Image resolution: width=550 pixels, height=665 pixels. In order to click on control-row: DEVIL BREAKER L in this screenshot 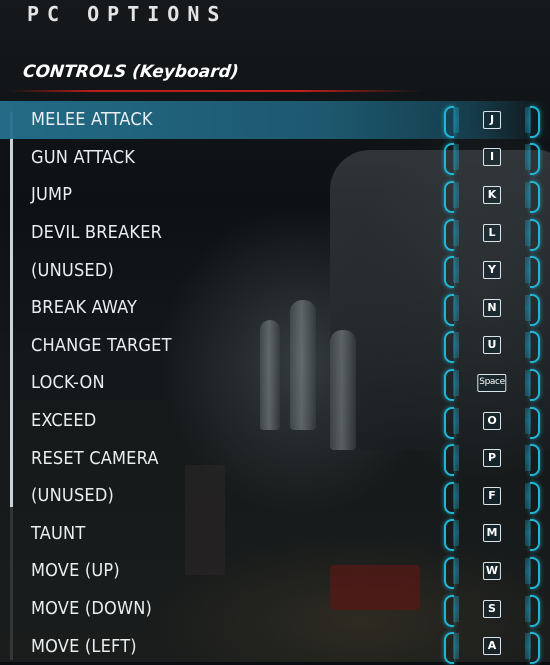, I will do `click(275, 233)`.